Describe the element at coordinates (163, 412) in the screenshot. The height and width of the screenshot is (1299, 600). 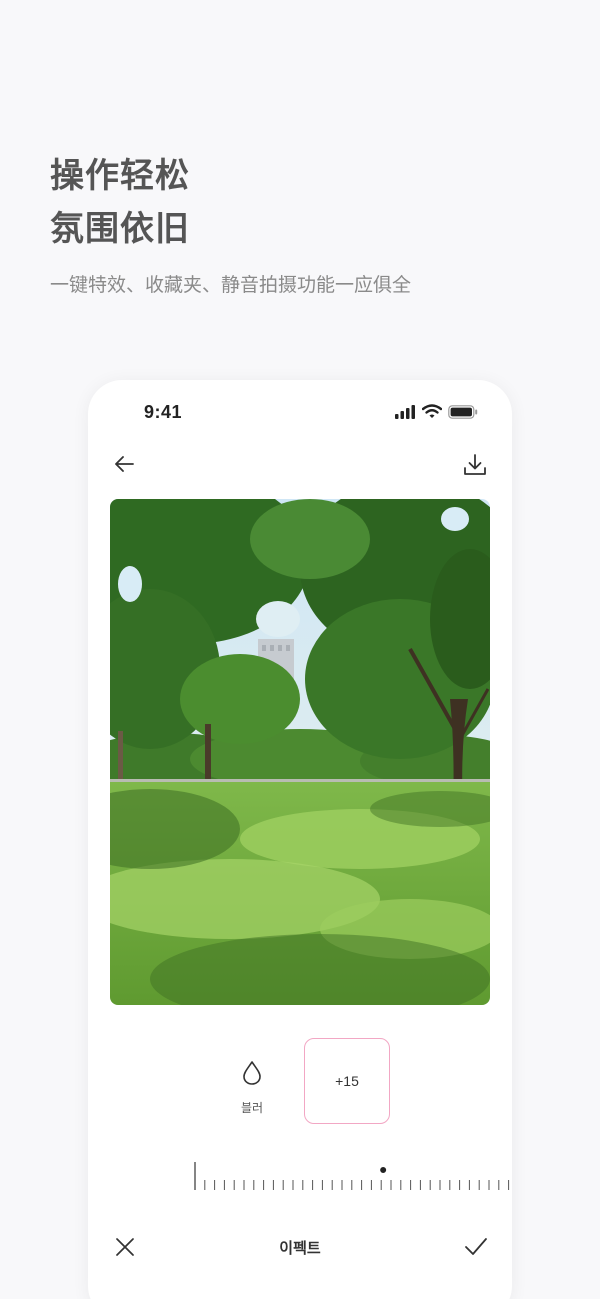
I see `status-time: 9:41` at that location.